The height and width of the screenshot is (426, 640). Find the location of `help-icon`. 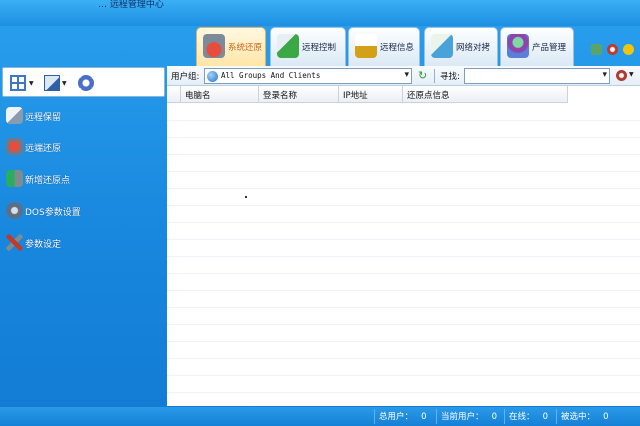

help-icon is located at coordinates (628, 49).